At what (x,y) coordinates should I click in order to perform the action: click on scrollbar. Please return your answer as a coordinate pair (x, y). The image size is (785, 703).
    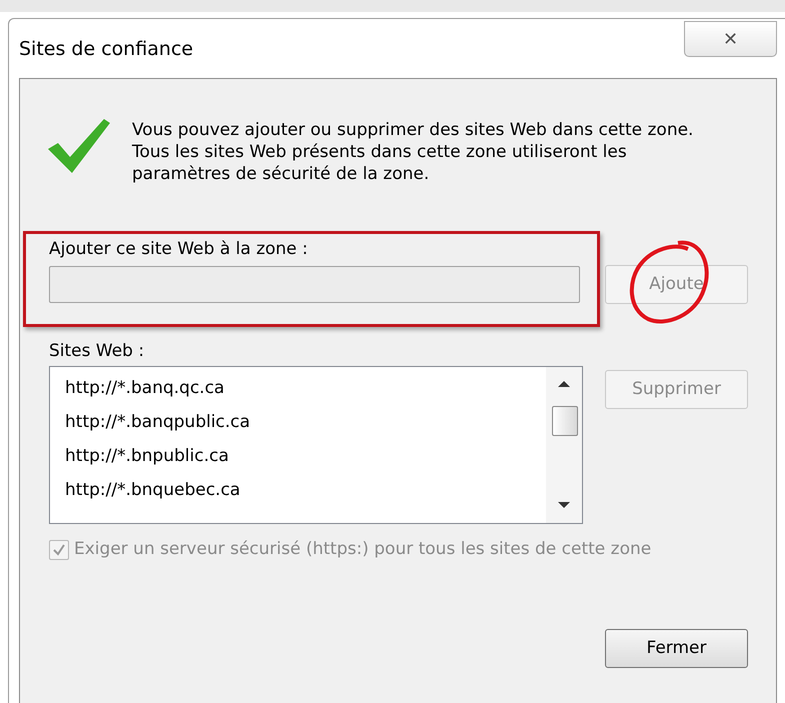
    Looking at the image, I should click on (564, 445).